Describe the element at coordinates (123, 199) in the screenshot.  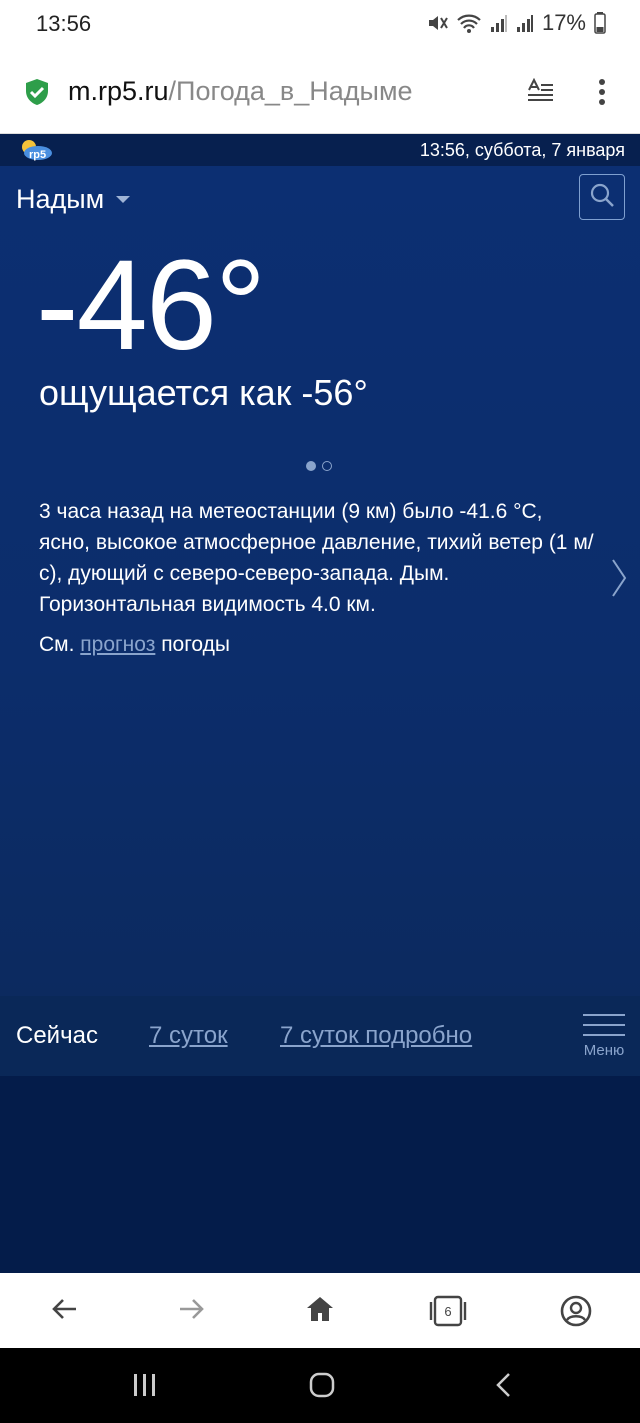
I see `caret-down-icon` at that location.